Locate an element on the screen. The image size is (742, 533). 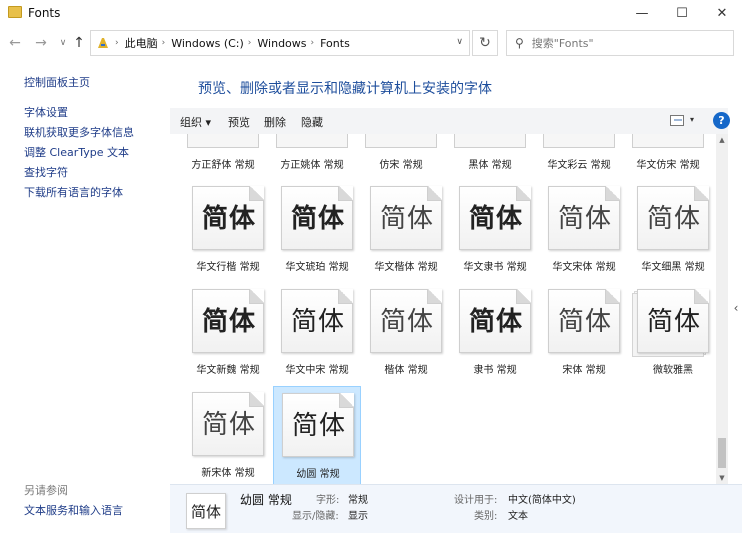
font-tile: 简体 华文新魏 常规 is located at coordinates (228, 333).